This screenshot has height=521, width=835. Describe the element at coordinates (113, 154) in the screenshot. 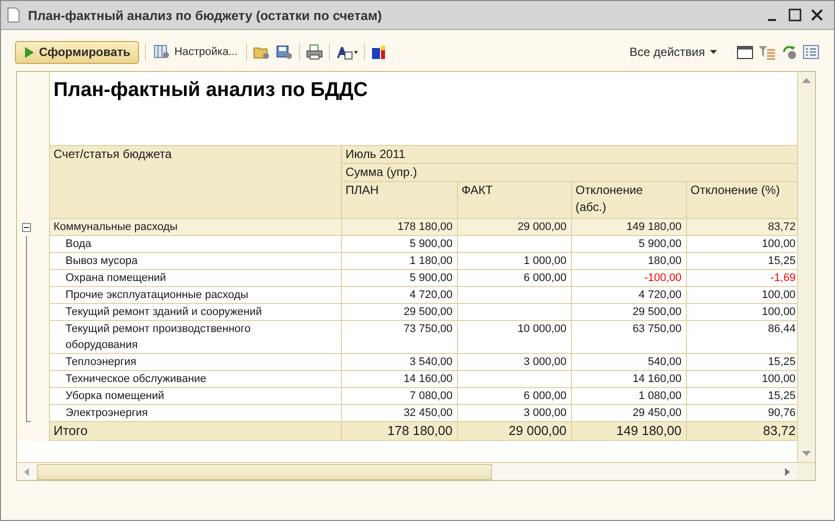

I see `column-header: Счет/статья бюджета` at that location.